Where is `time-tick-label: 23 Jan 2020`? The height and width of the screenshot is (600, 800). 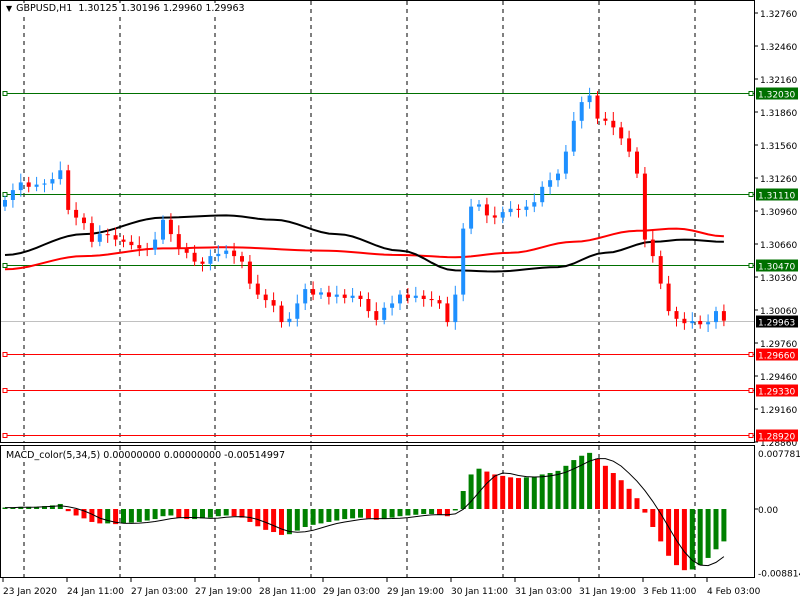
time-tick-label: 23 Jan 2020 is located at coordinates (30, 592).